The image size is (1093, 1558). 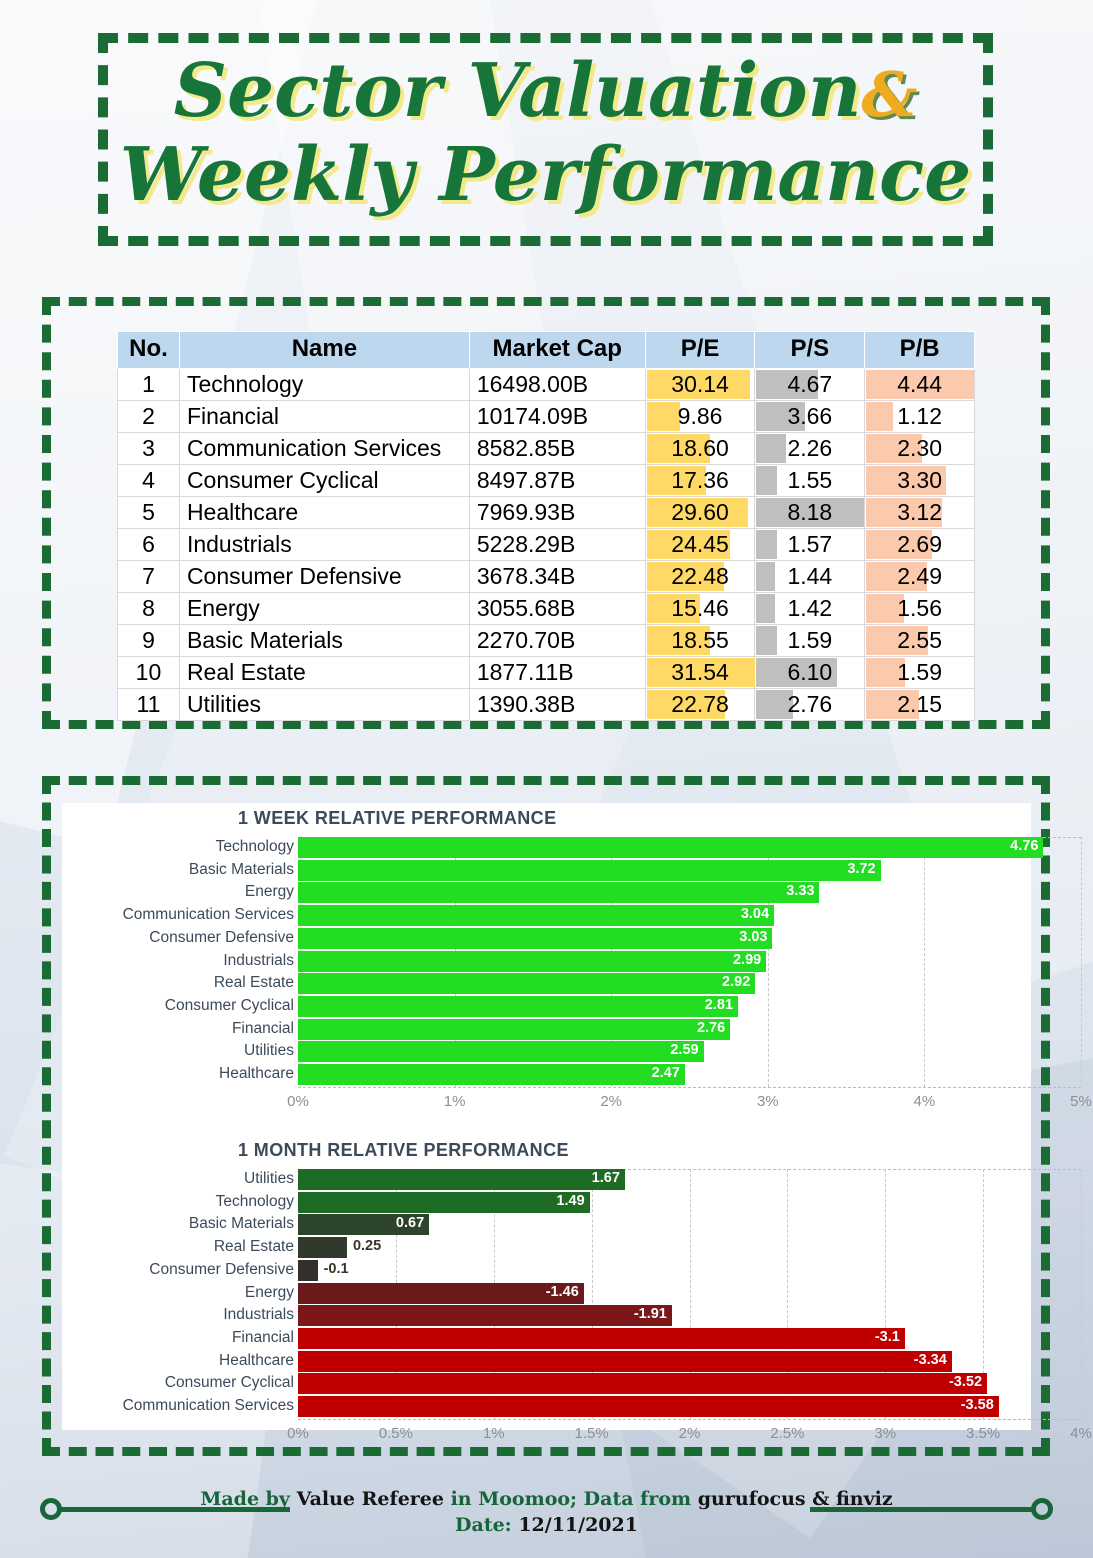 I want to click on cell-name: Consumer Cyclical, so click(x=324, y=480).